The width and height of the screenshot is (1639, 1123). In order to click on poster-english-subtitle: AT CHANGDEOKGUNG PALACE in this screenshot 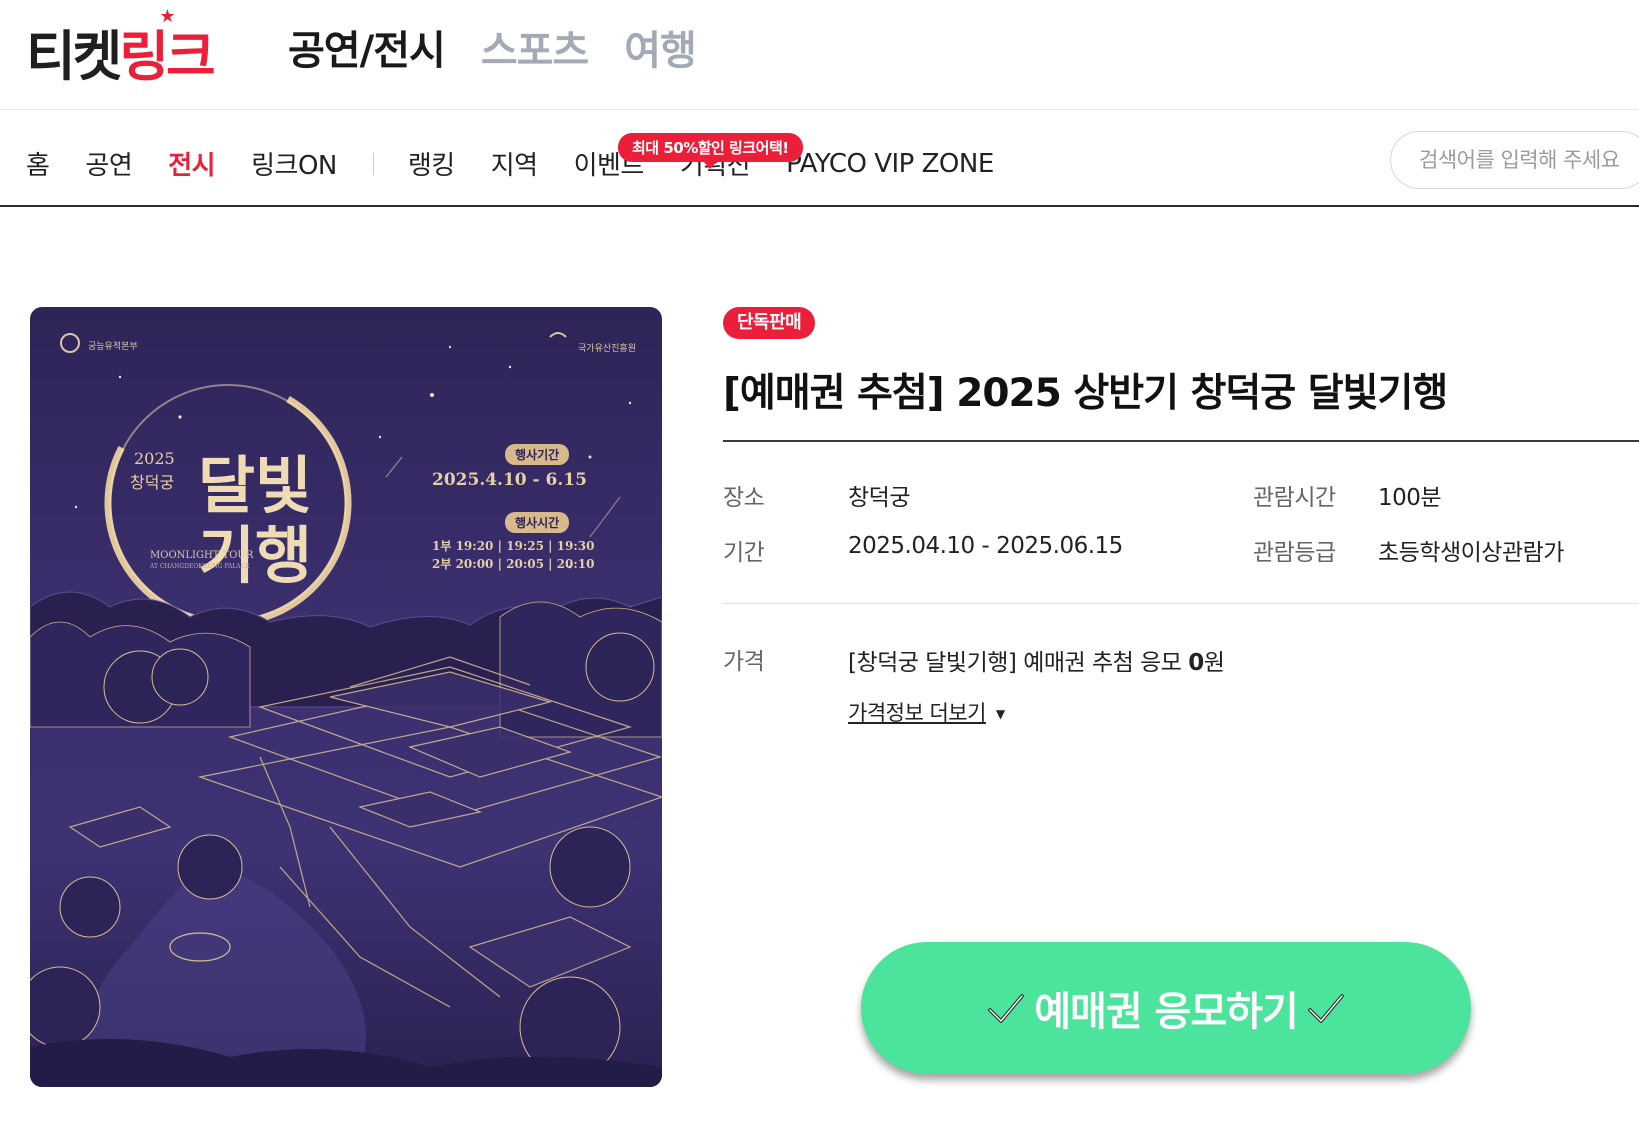, I will do `click(200, 566)`.